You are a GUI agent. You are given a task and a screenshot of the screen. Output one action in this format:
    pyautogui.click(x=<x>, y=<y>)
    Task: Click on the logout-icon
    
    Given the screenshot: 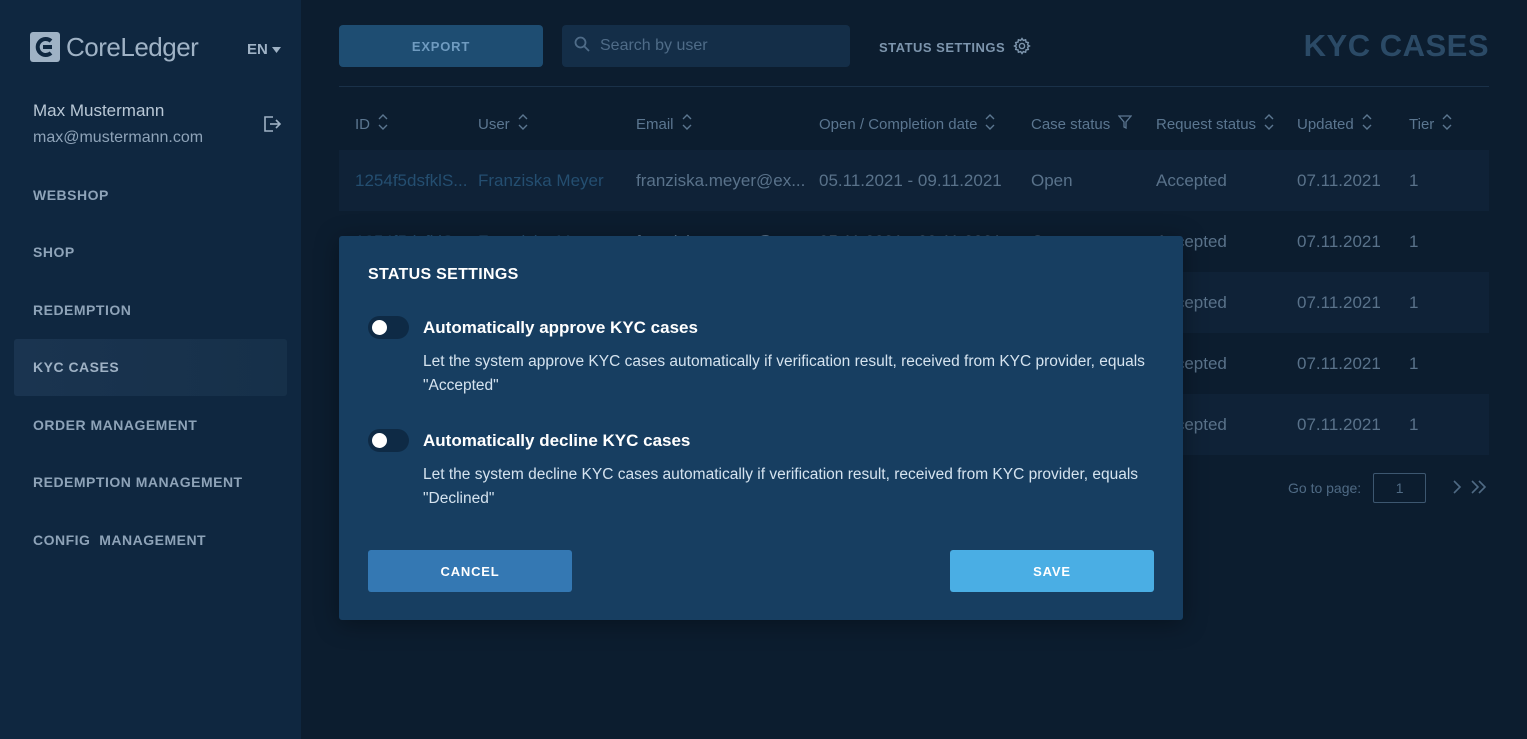 What is the action you would take?
    pyautogui.click(x=272, y=126)
    